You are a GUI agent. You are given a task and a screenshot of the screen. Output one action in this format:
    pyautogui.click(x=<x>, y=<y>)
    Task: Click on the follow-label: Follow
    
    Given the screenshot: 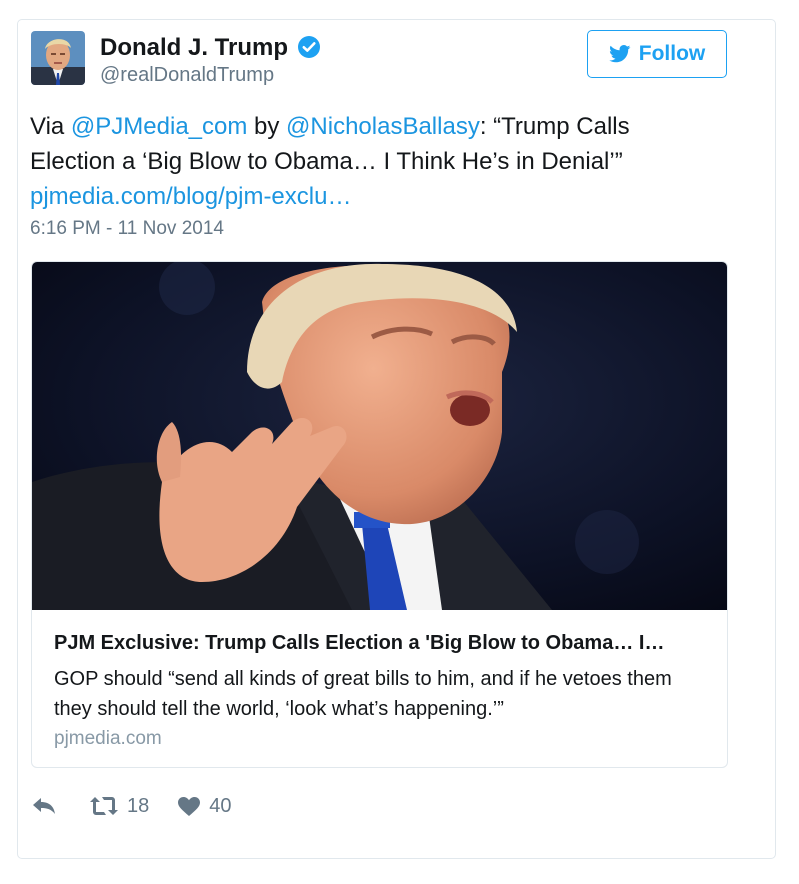 What is the action you would take?
    pyautogui.click(x=672, y=53)
    